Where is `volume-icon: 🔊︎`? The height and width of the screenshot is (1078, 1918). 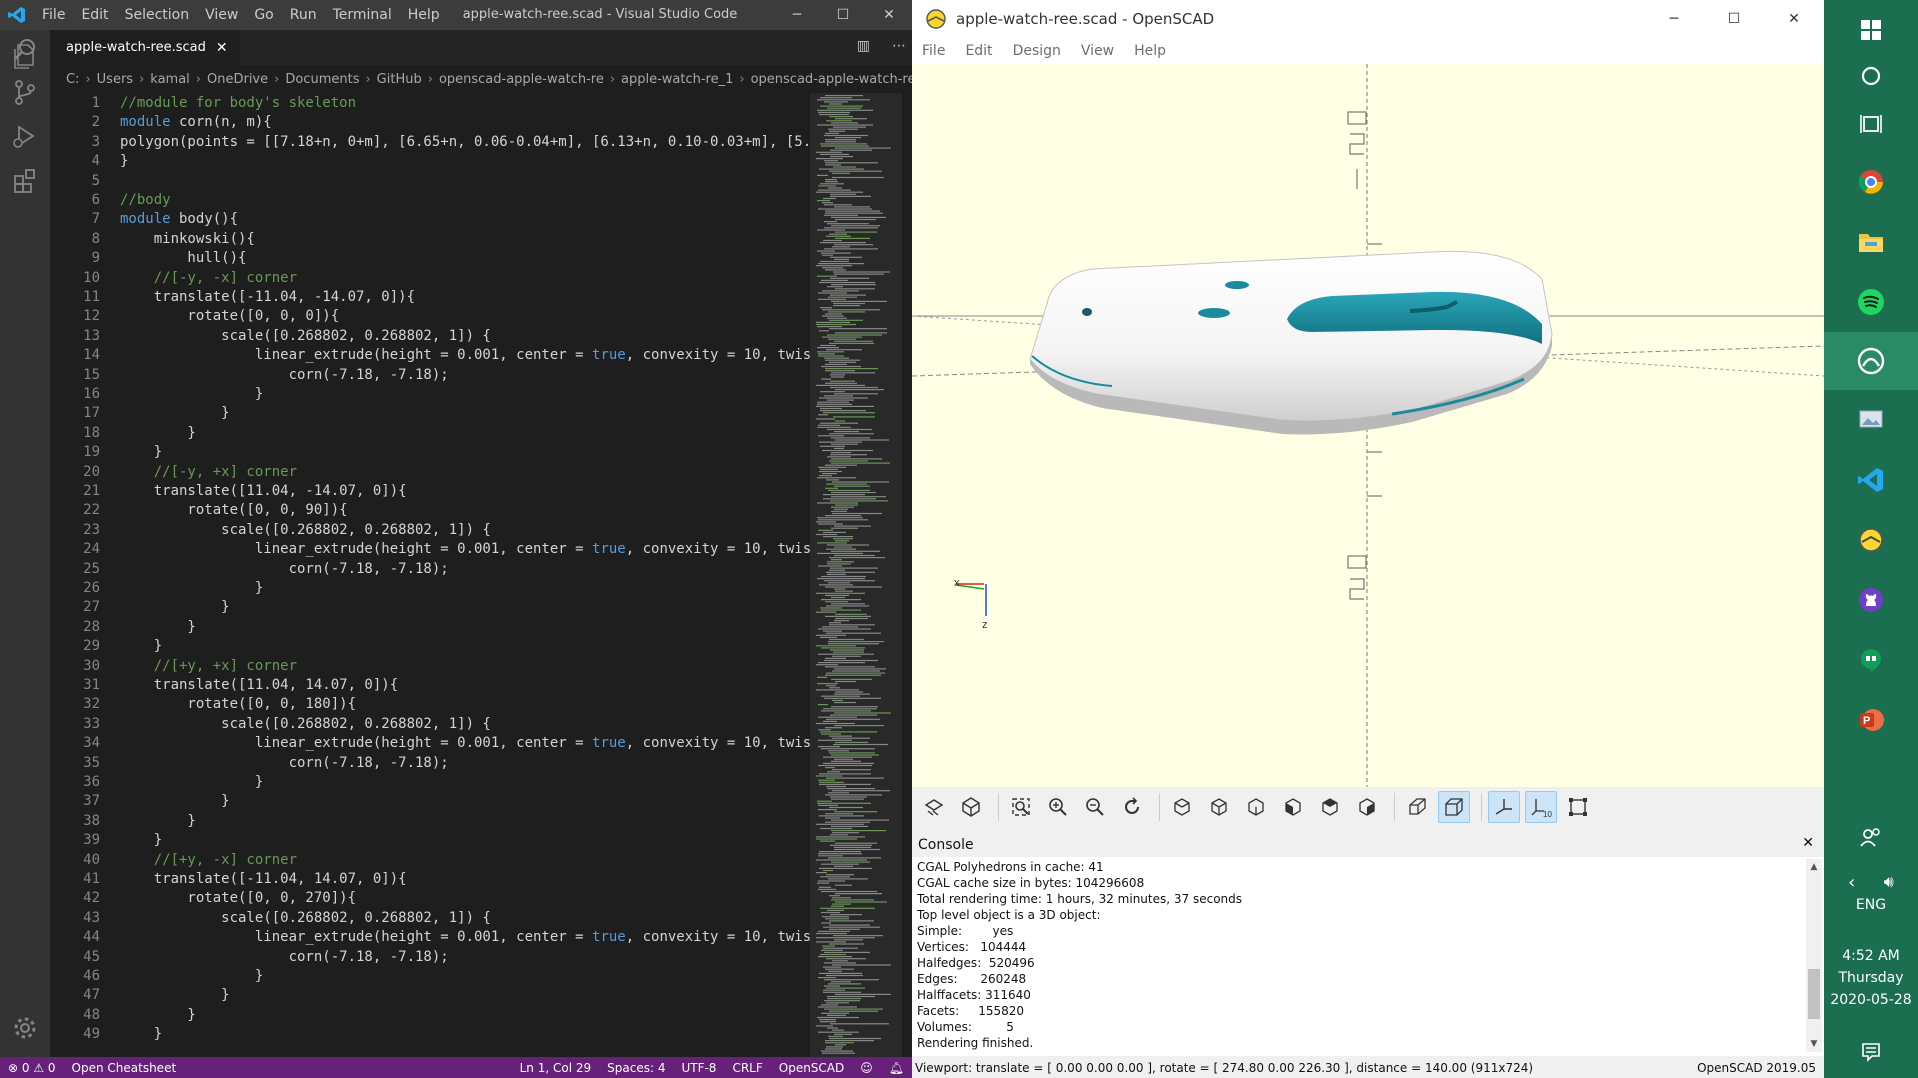 volume-icon: 🔊︎ is located at coordinates (1889, 882).